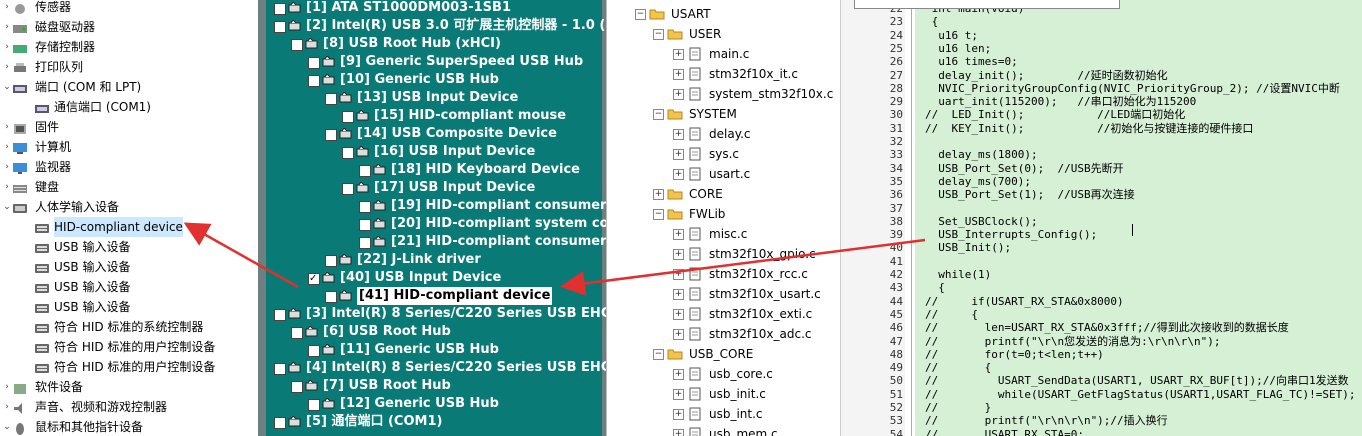  I want to click on device-tree-label: USB 输入设备, so click(92, 267).